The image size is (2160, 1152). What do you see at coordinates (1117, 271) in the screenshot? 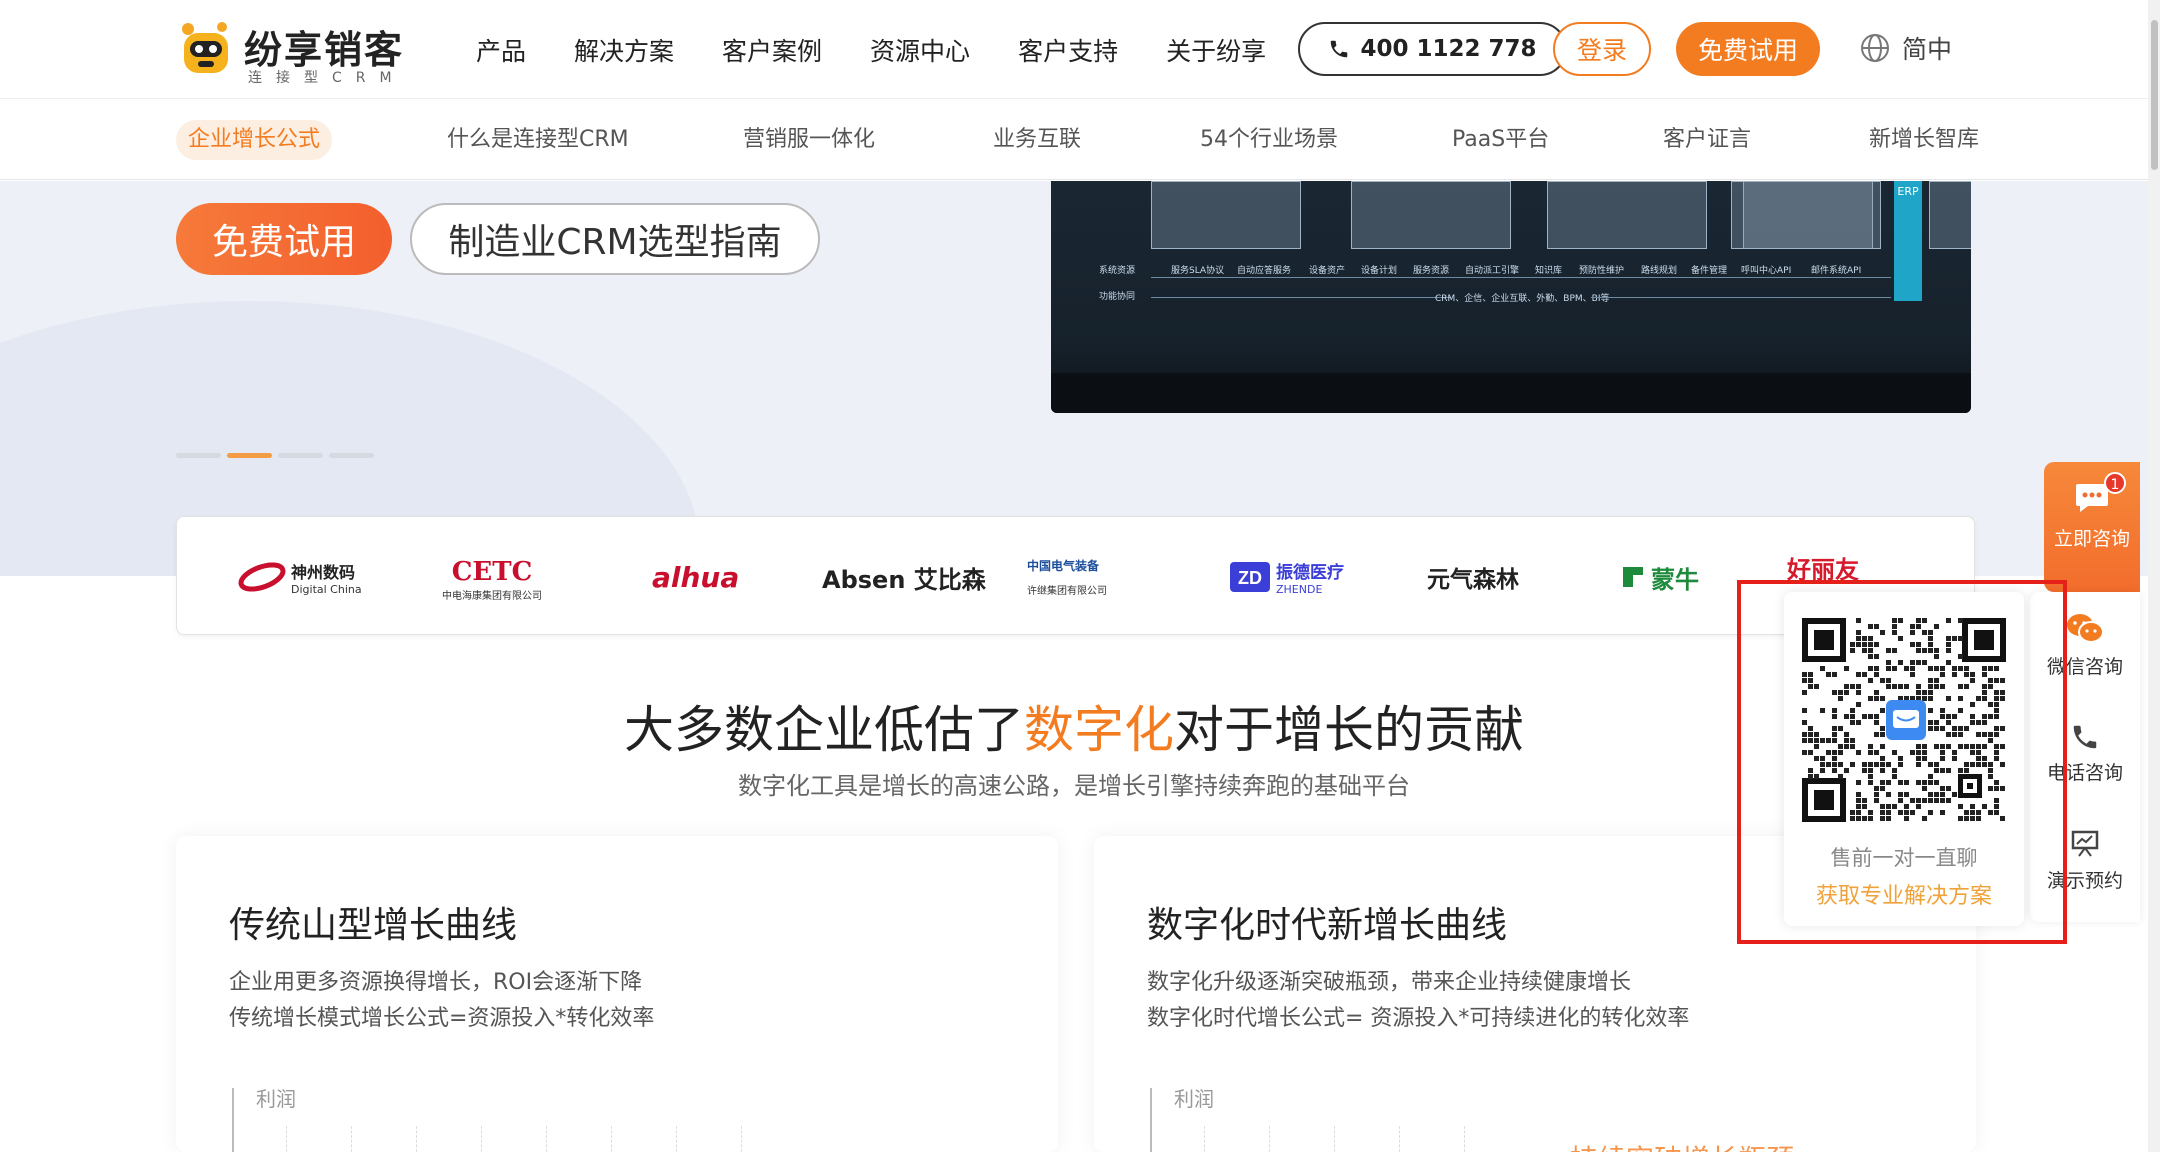
I see `diagram-label-resources: 系统资源` at bounding box center [1117, 271].